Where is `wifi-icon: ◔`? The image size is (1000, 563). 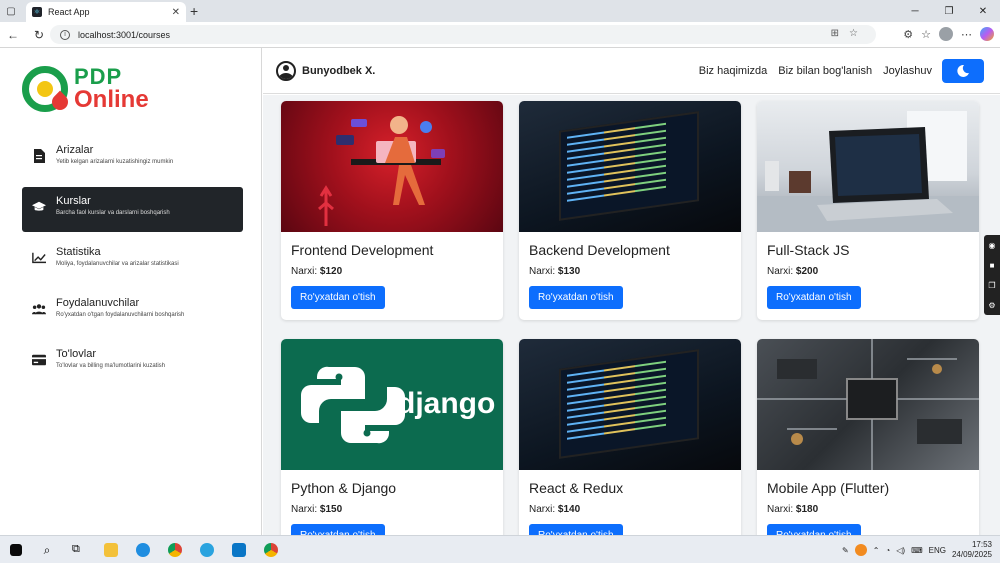 wifi-icon: ◔ is located at coordinates (887, 550).